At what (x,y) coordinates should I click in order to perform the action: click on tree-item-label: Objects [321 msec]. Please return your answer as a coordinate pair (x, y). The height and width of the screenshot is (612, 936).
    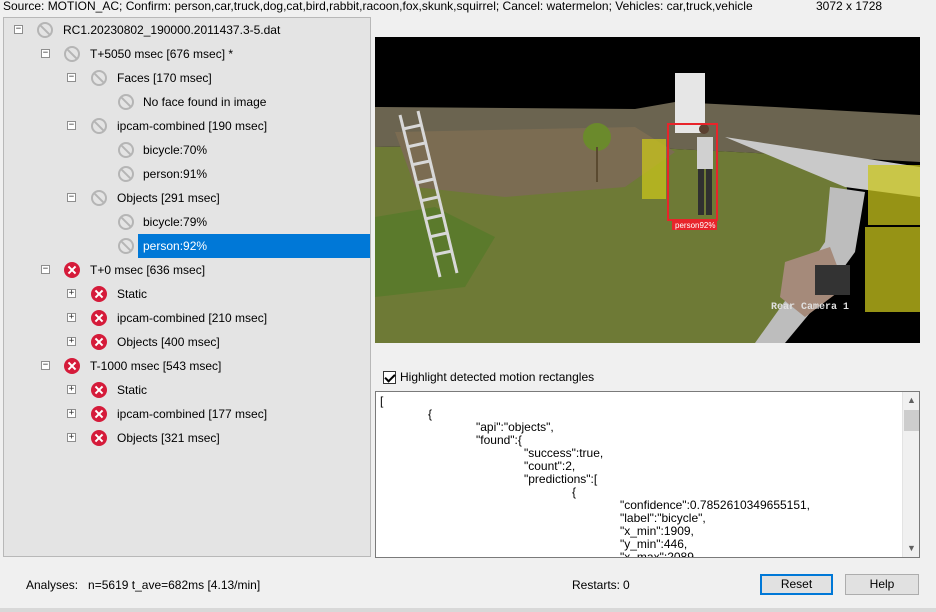
    Looking at the image, I should click on (168, 438).